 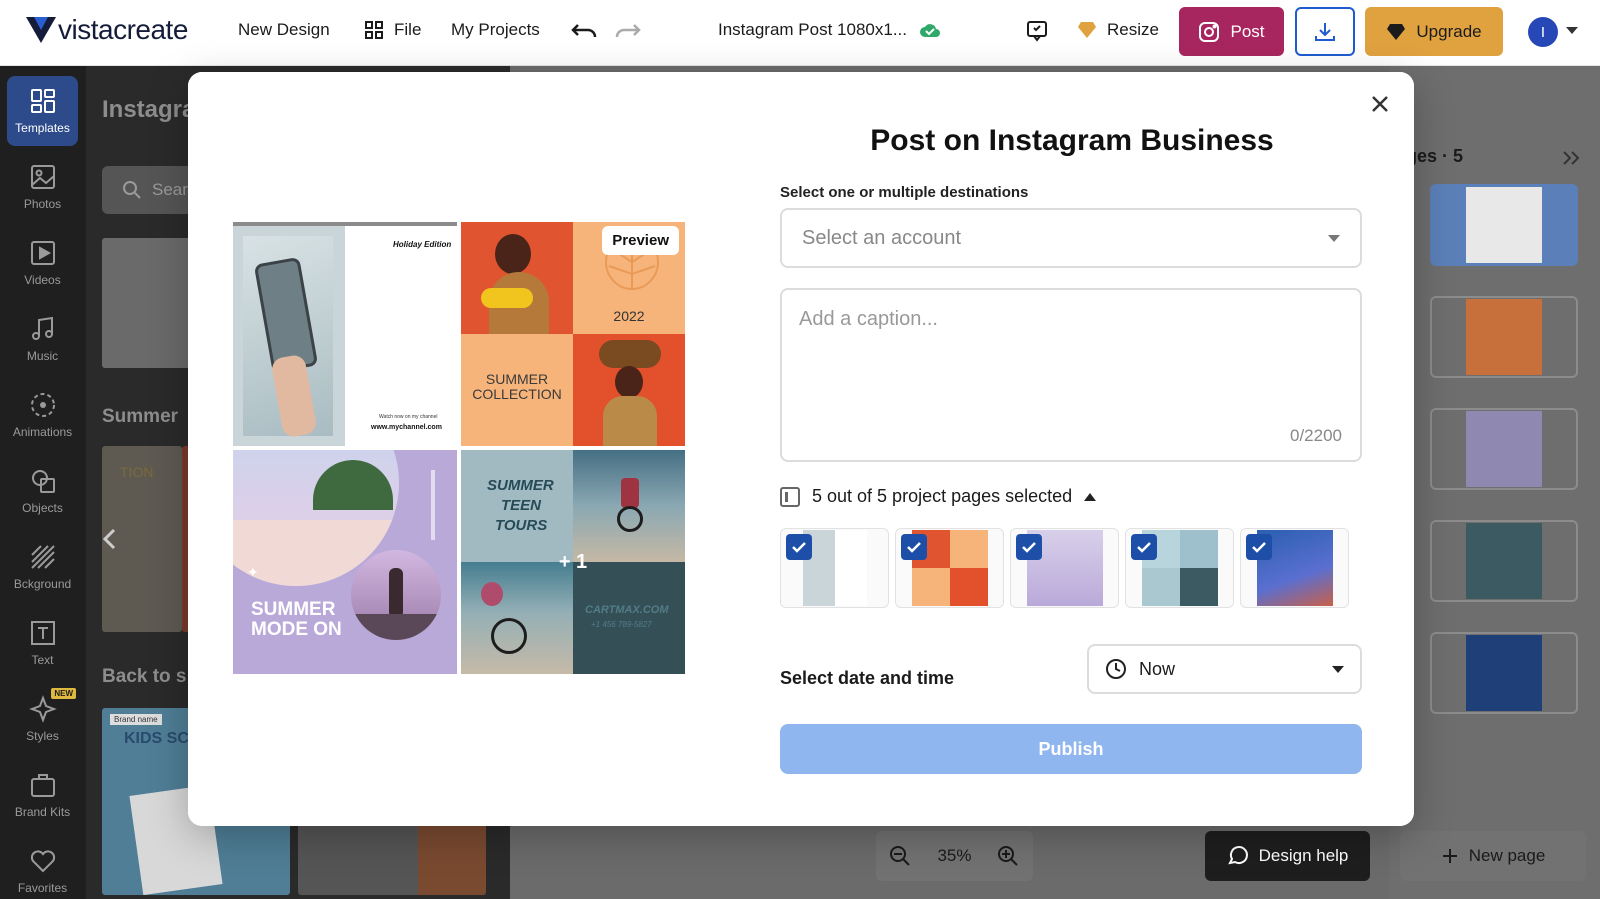 I want to click on summer-mode-line1: SUMMER, so click(x=293, y=609).